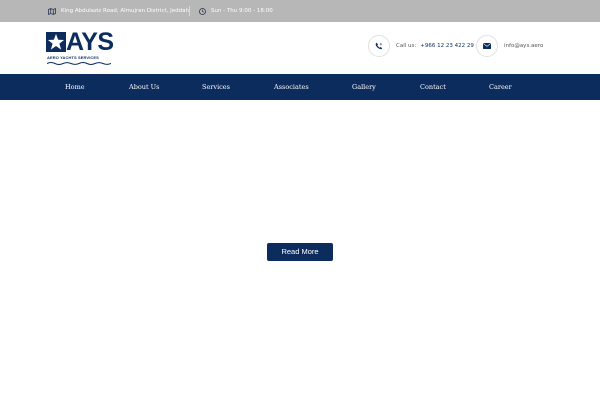 The height and width of the screenshot is (400, 600). What do you see at coordinates (500, 87) in the screenshot?
I see `nav-item-career: Career` at bounding box center [500, 87].